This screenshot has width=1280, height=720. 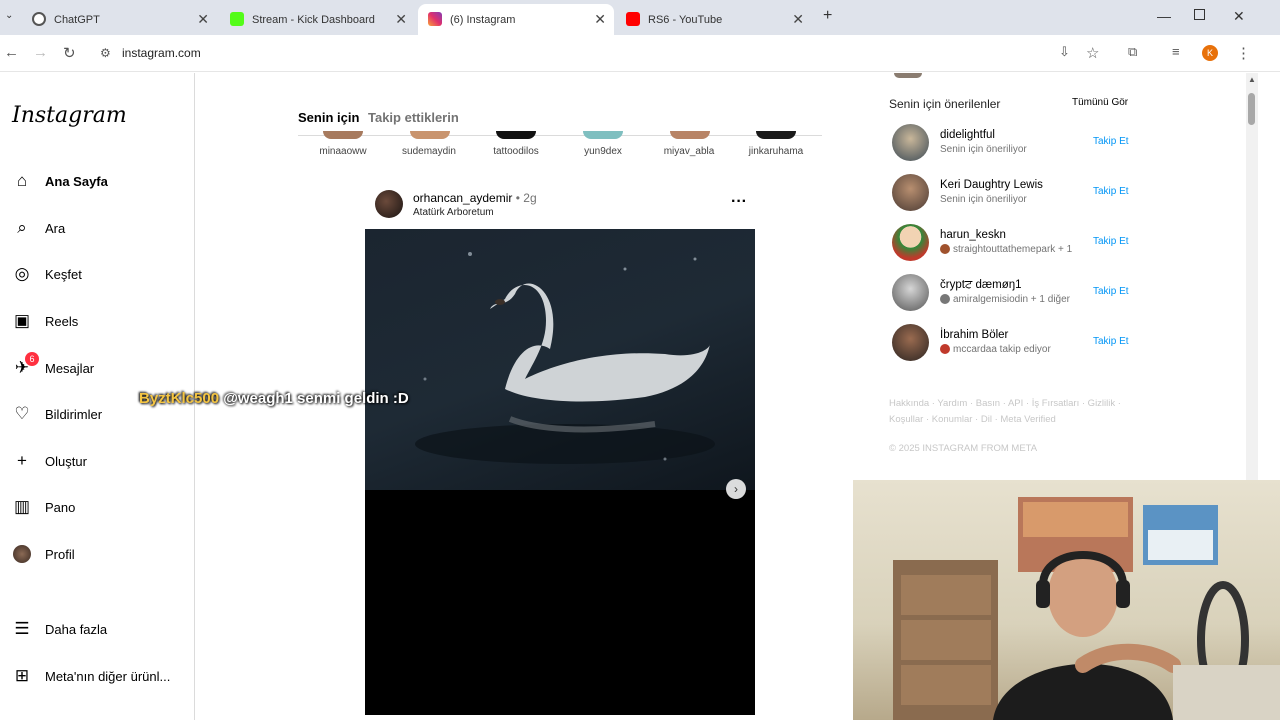 I want to click on post-author-avatar, so click(x=389, y=204).